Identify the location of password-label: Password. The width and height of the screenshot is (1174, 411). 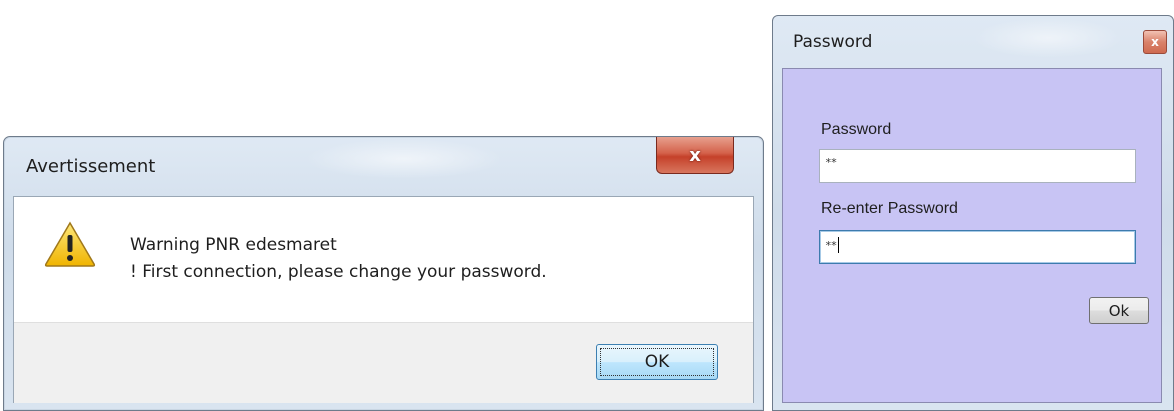
(856, 129).